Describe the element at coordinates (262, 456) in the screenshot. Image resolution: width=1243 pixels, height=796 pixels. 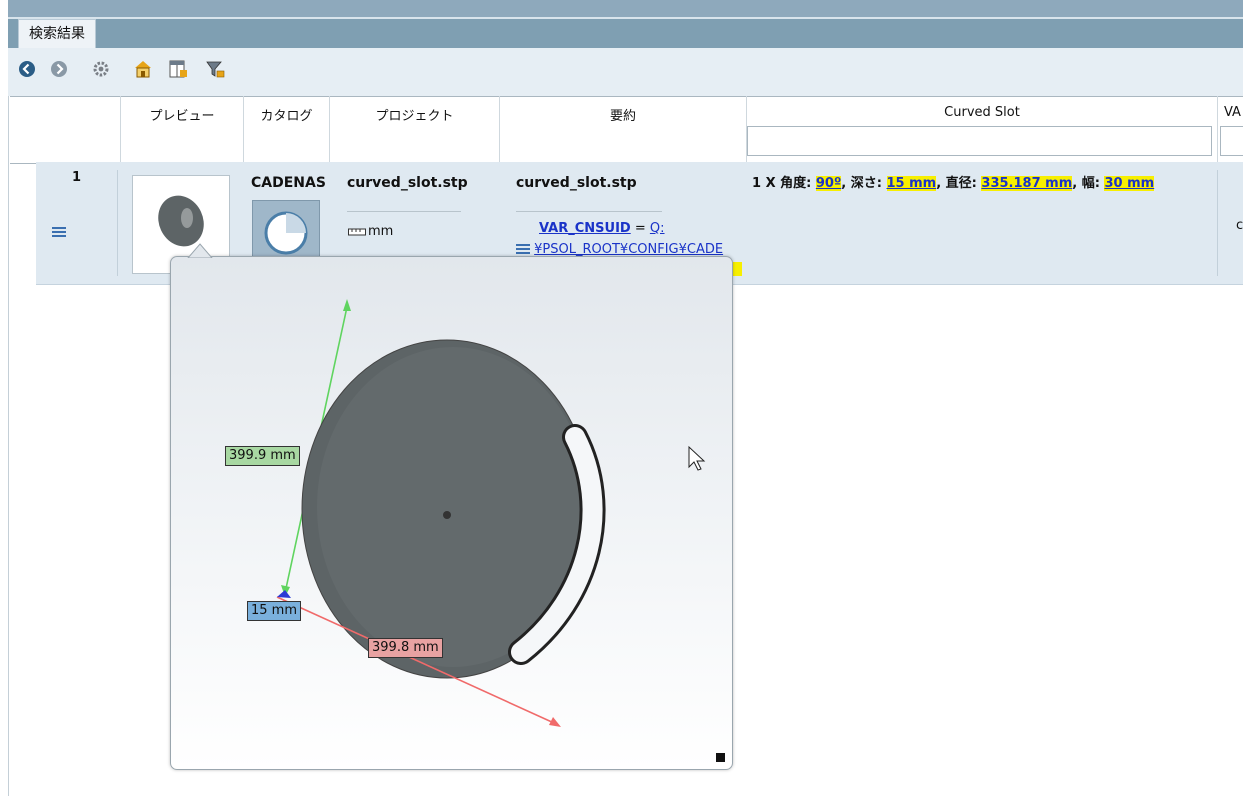
I see `dimension-label-y: 399.9 mm` at that location.